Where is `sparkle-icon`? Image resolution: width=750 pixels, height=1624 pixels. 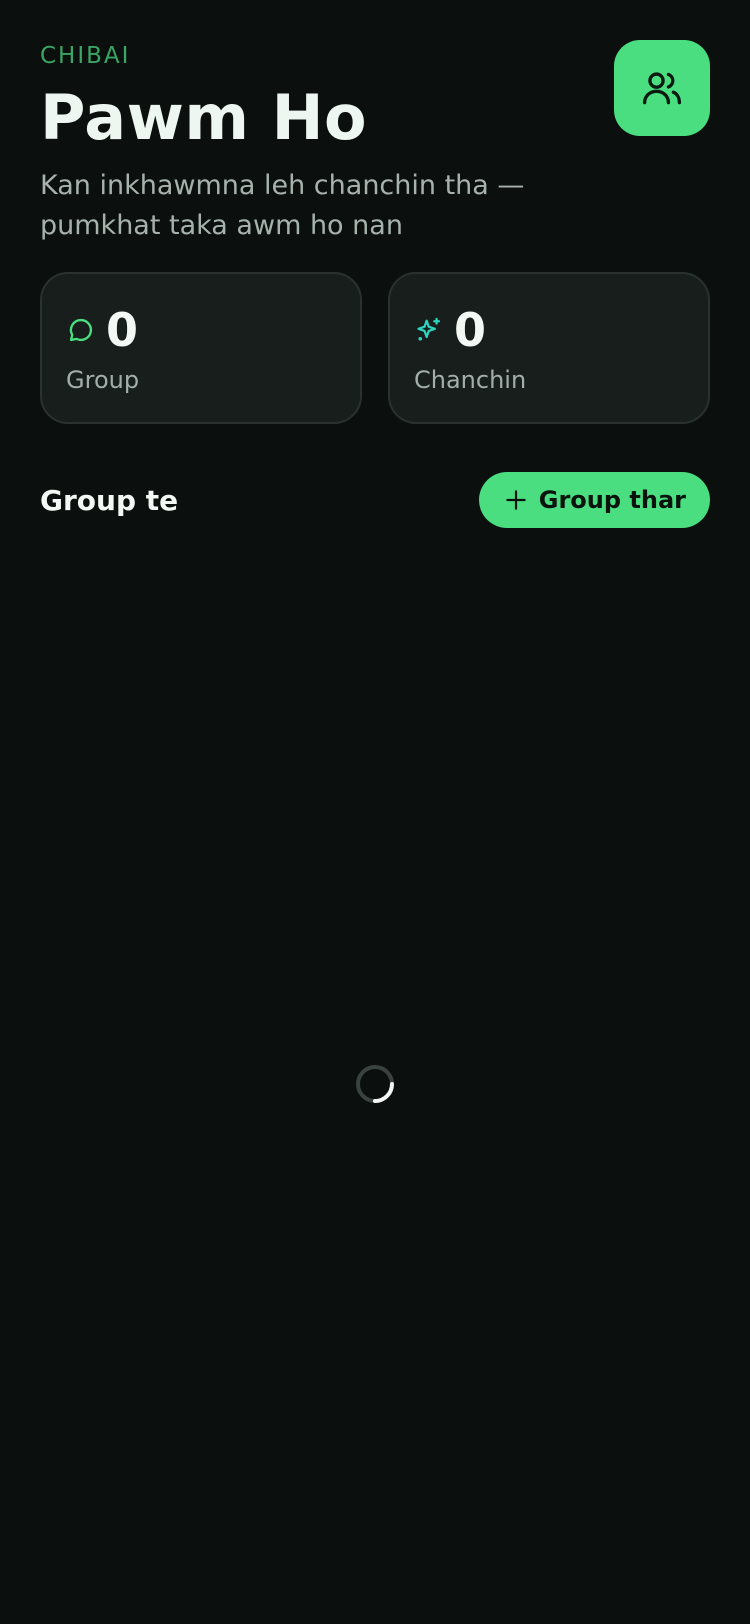 sparkle-icon is located at coordinates (429, 330).